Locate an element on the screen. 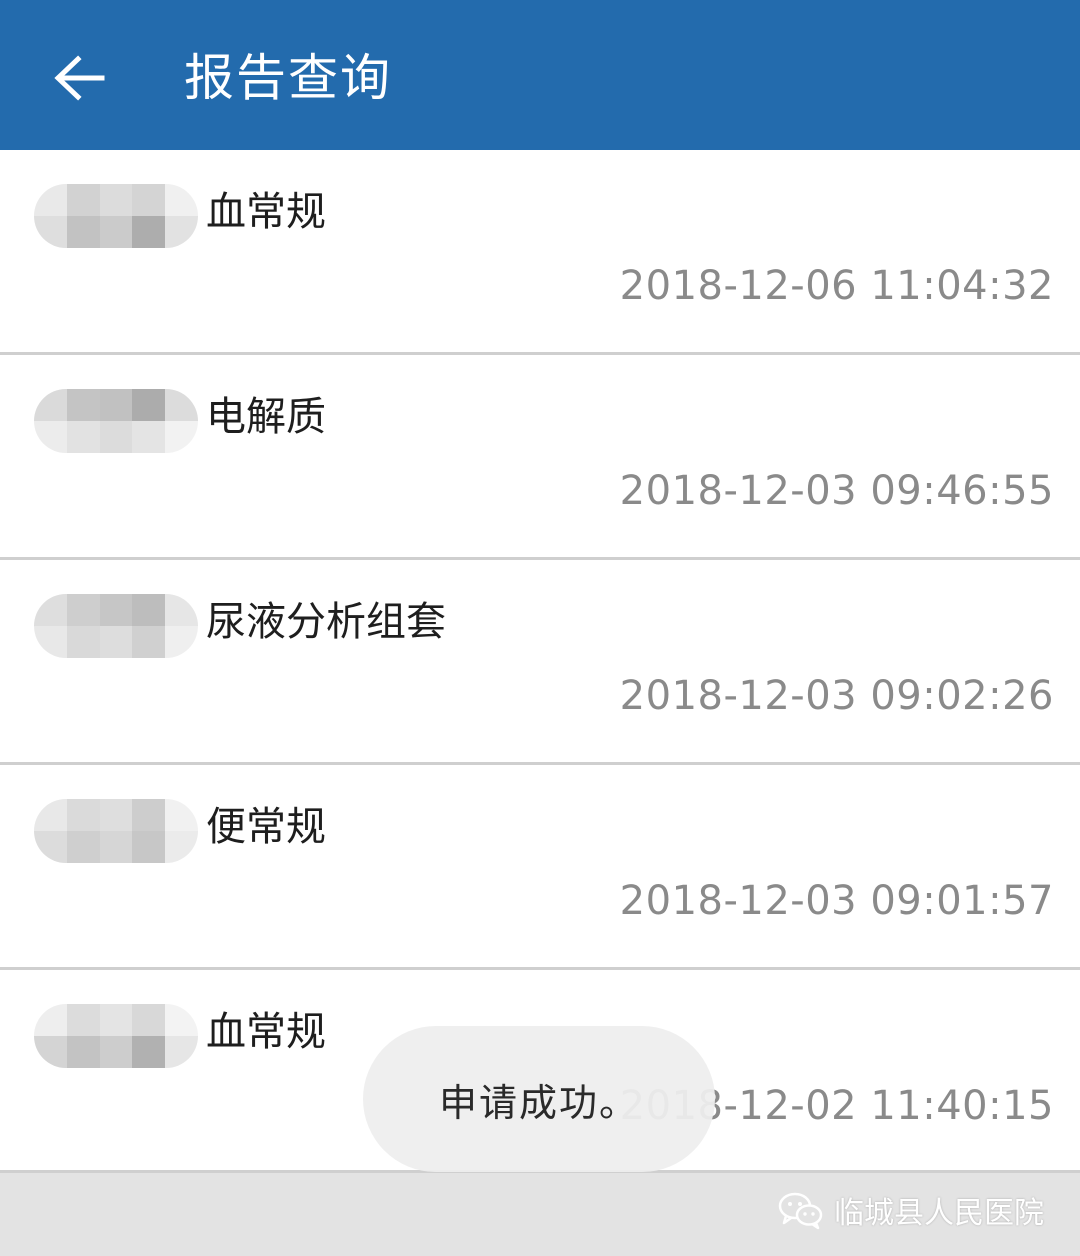 The height and width of the screenshot is (1256, 1080). report-name: 电解质 is located at coordinates (266, 417).